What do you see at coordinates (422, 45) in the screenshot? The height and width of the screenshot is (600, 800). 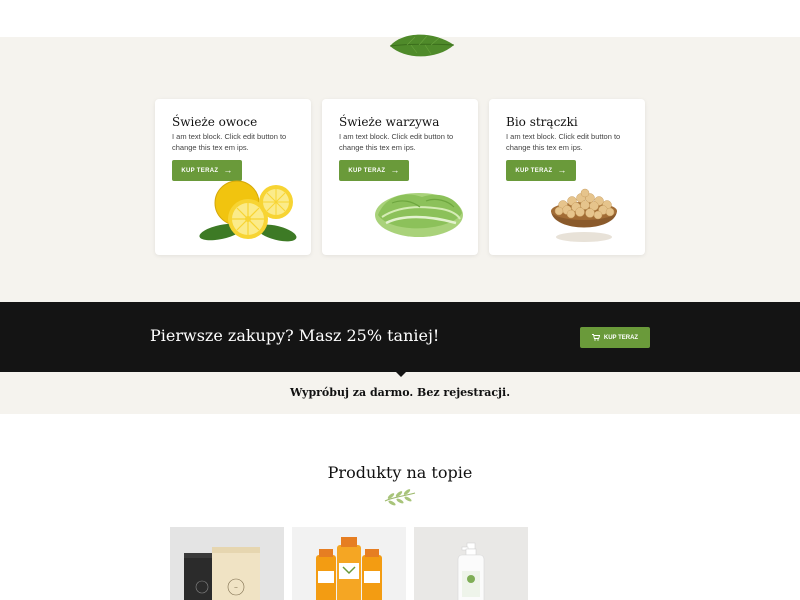 I see `basil-leaf-icon` at bounding box center [422, 45].